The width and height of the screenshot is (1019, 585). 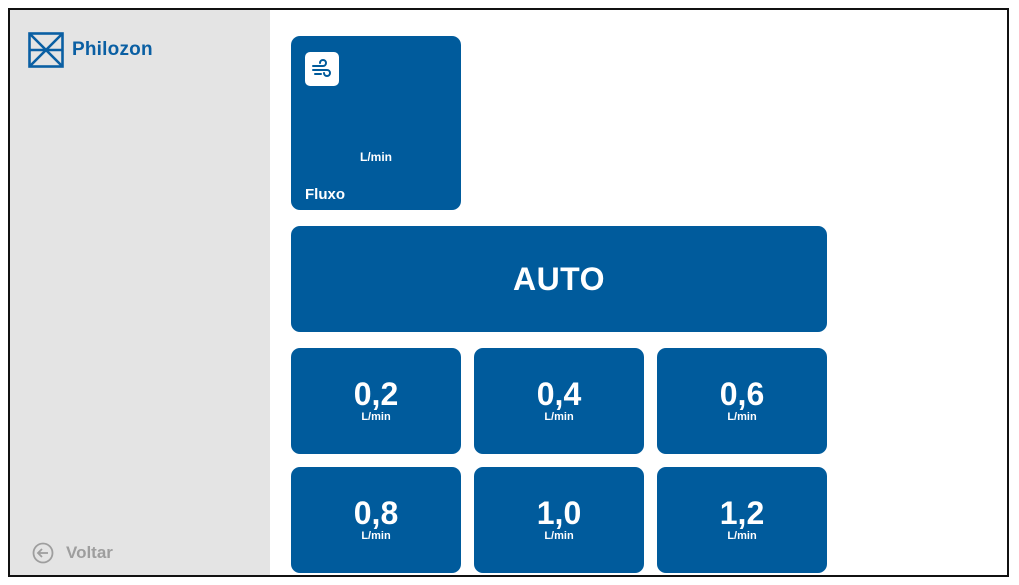 I want to click on flow-card: L/min Fluxo, so click(x=376, y=123).